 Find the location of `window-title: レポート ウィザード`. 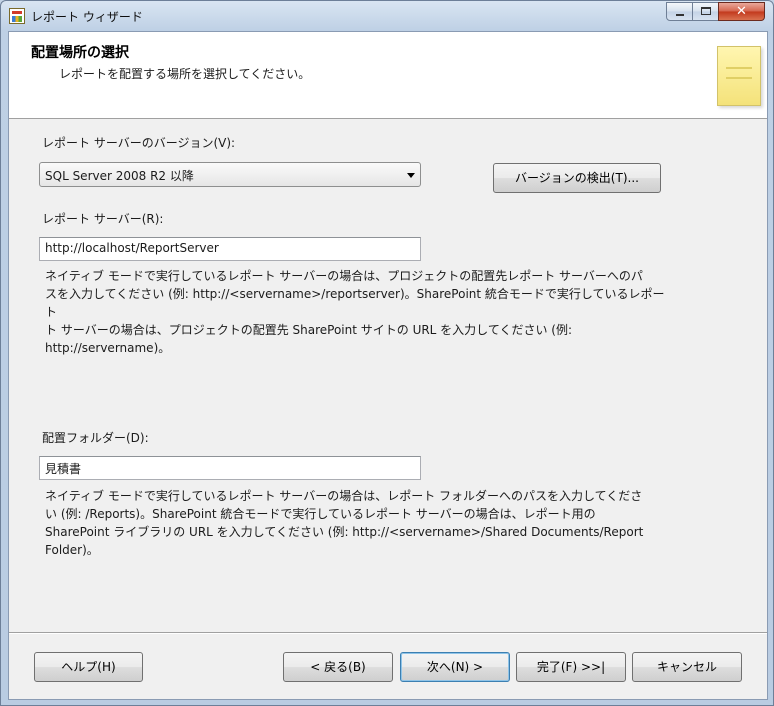

window-title: レポート ウィザード is located at coordinates (87, 17).